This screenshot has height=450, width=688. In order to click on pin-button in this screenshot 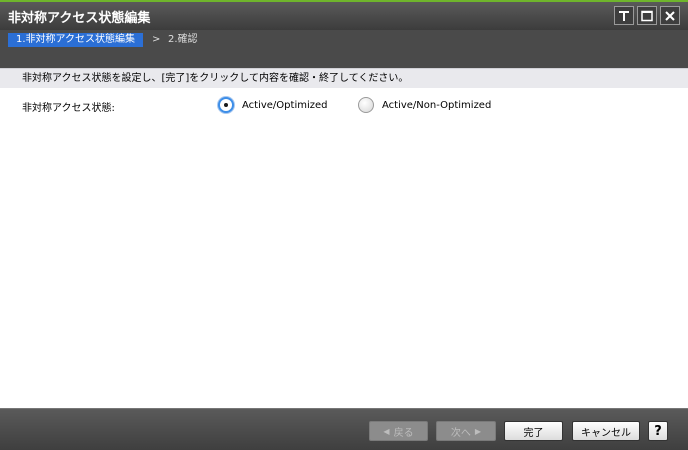, I will do `click(624, 15)`.